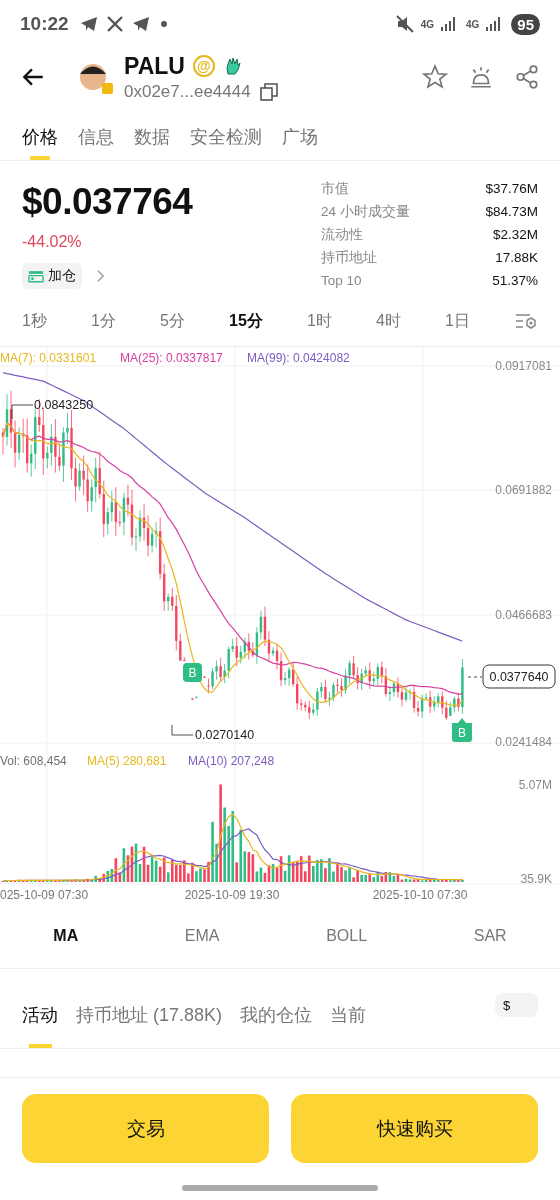  What do you see at coordinates (33, 761) in the screenshot?
I see `volume-legend: Vol: 608,454` at bounding box center [33, 761].